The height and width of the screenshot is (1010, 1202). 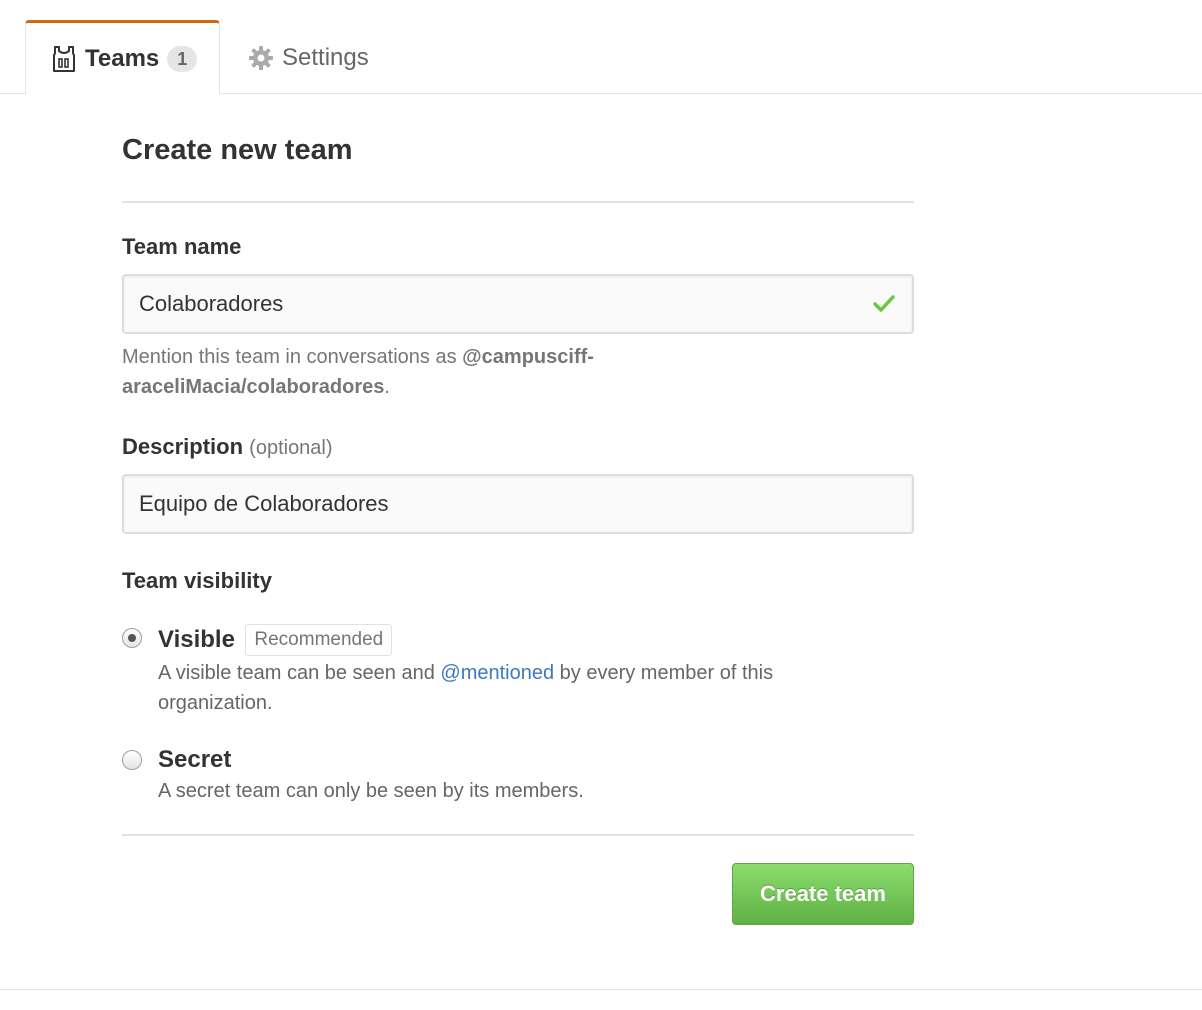 I want to click on tab-settings: Settings, so click(x=308, y=57).